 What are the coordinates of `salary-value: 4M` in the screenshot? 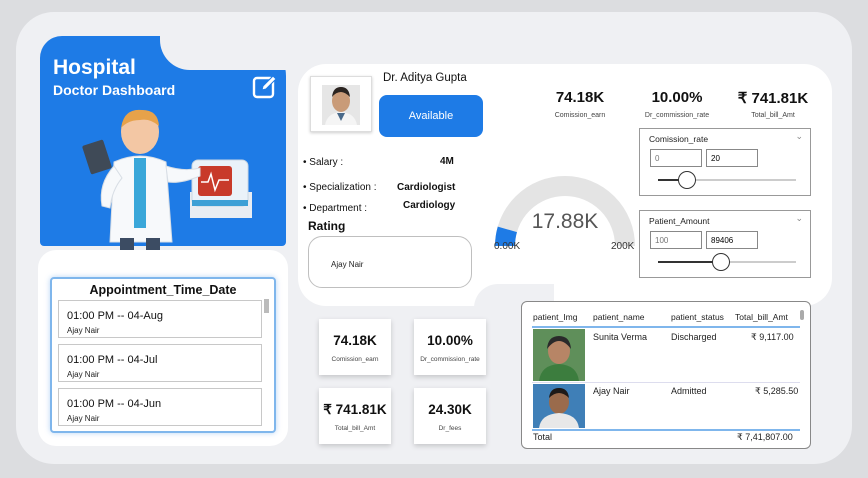 It's located at (447, 161).